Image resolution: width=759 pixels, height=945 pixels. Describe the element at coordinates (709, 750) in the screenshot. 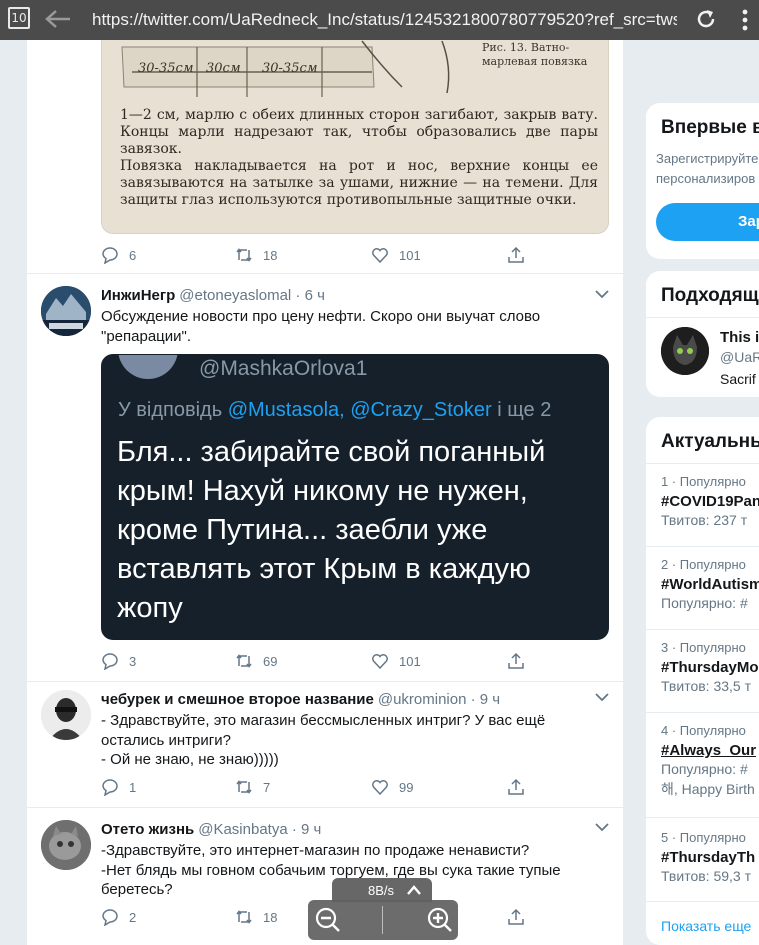

I see `trend-name: #Always_Our` at that location.